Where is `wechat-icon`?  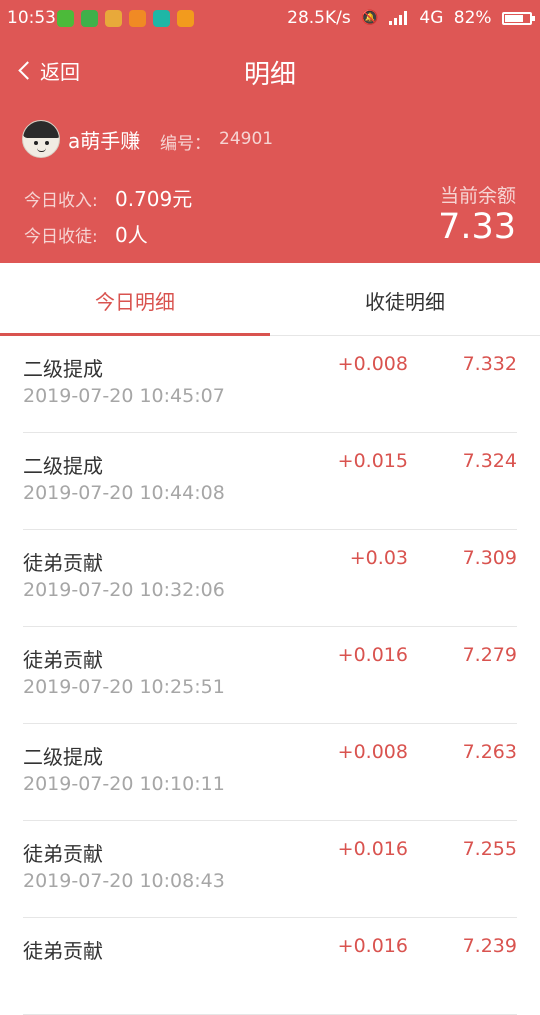 wechat-icon is located at coordinates (65, 18).